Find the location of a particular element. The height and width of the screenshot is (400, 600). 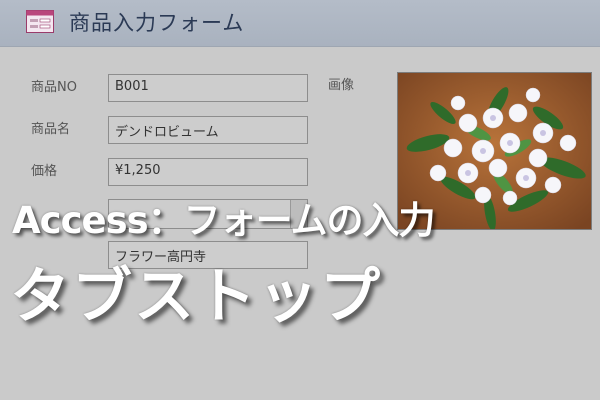

product-no-field: B001 is located at coordinates (208, 88).